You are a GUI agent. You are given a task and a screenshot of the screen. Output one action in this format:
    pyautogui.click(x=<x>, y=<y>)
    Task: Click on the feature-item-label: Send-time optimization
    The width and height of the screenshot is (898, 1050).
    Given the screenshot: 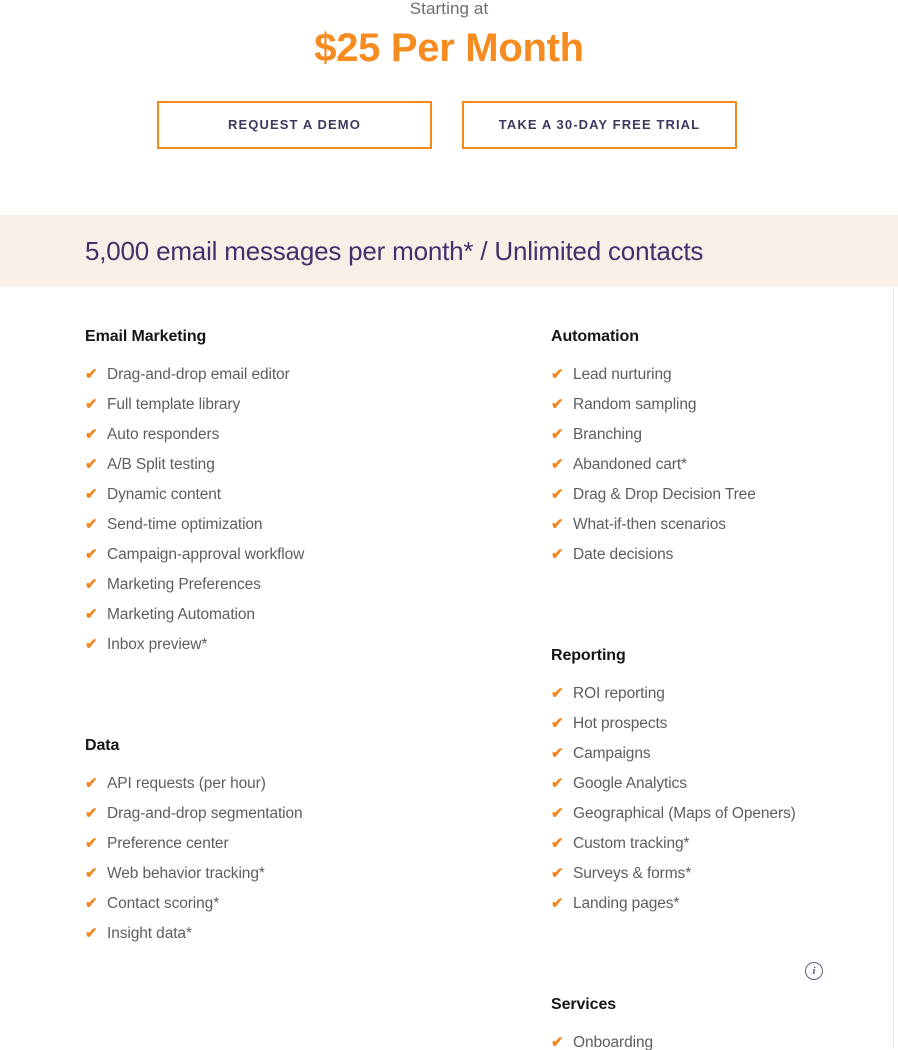 What is the action you would take?
    pyautogui.click(x=185, y=524)
    